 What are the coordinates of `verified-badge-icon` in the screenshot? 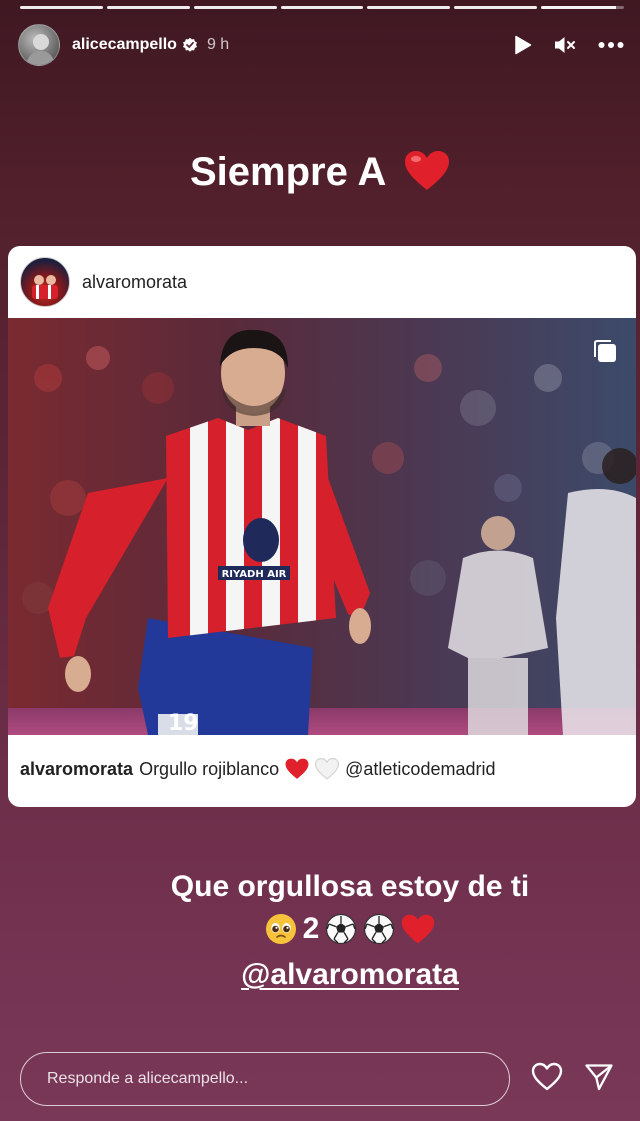 It's located at (189, 44).